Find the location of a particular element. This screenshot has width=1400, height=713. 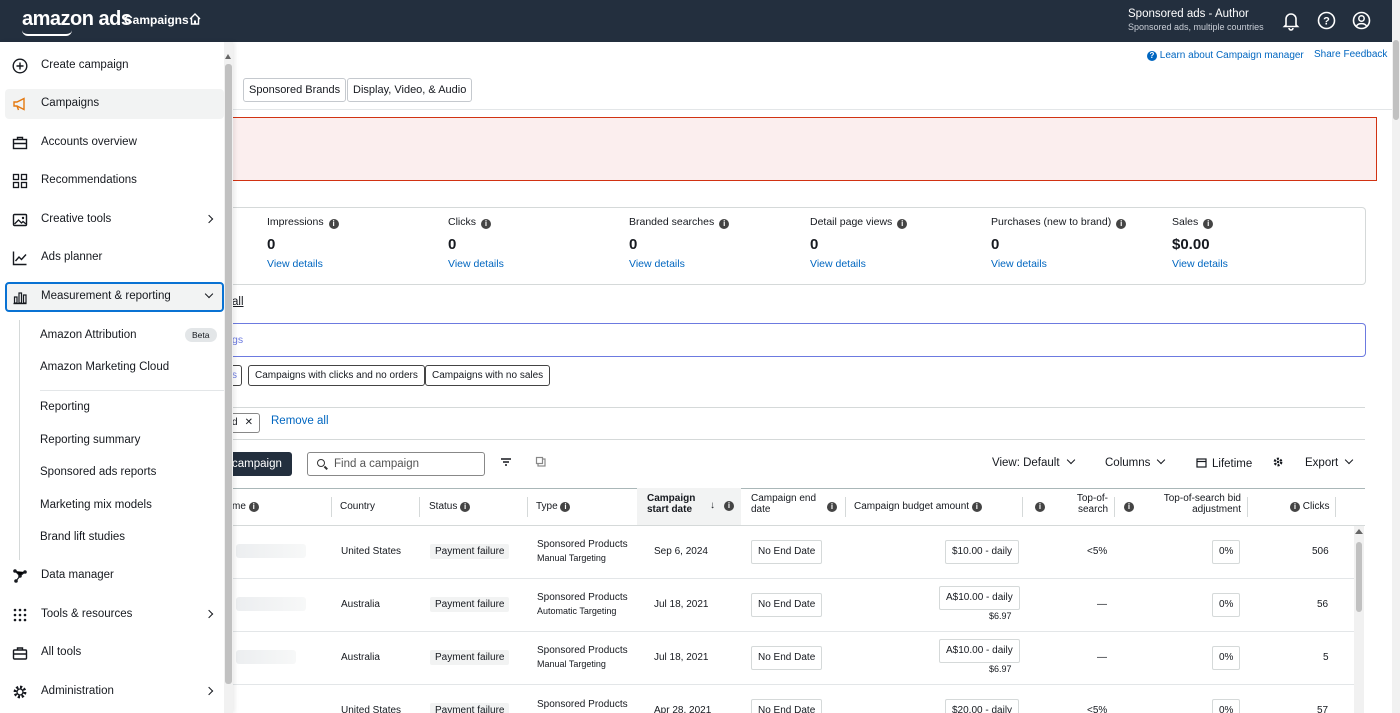

filter-icon is located at coordinates (506, 463).